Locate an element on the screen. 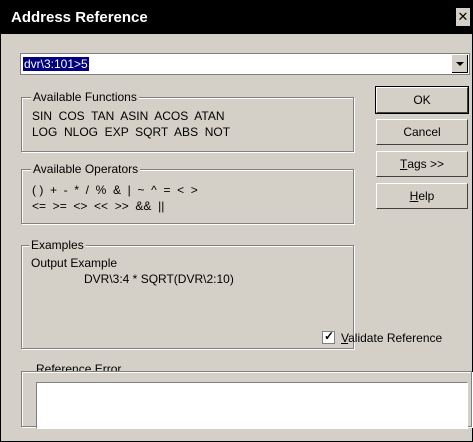  available-functions-label: Available Functions is located at coordinates (85, 97).